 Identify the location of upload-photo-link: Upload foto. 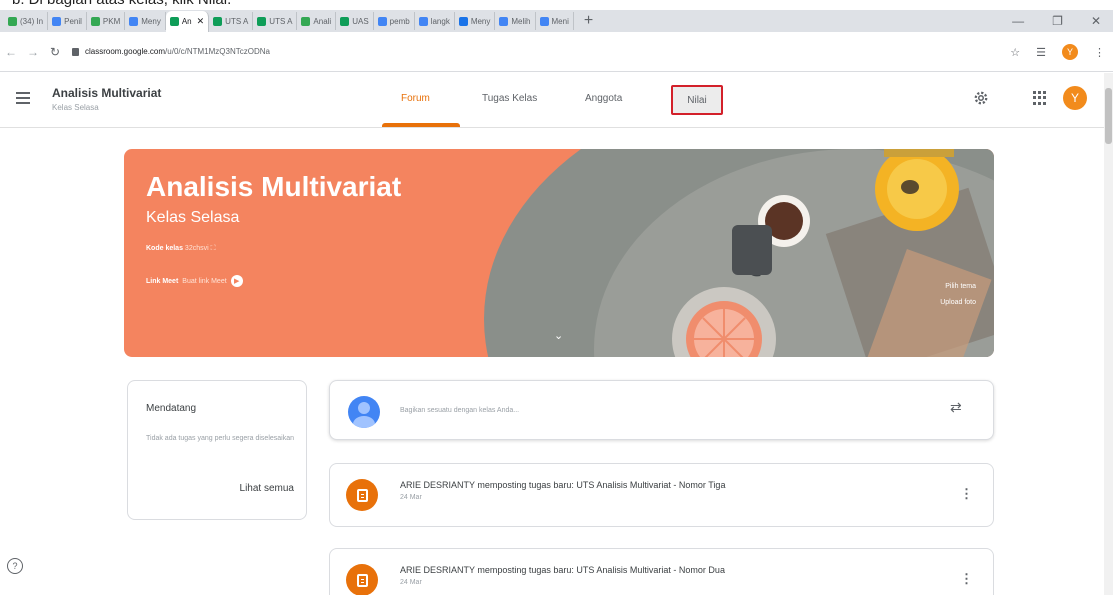
(846, 302).